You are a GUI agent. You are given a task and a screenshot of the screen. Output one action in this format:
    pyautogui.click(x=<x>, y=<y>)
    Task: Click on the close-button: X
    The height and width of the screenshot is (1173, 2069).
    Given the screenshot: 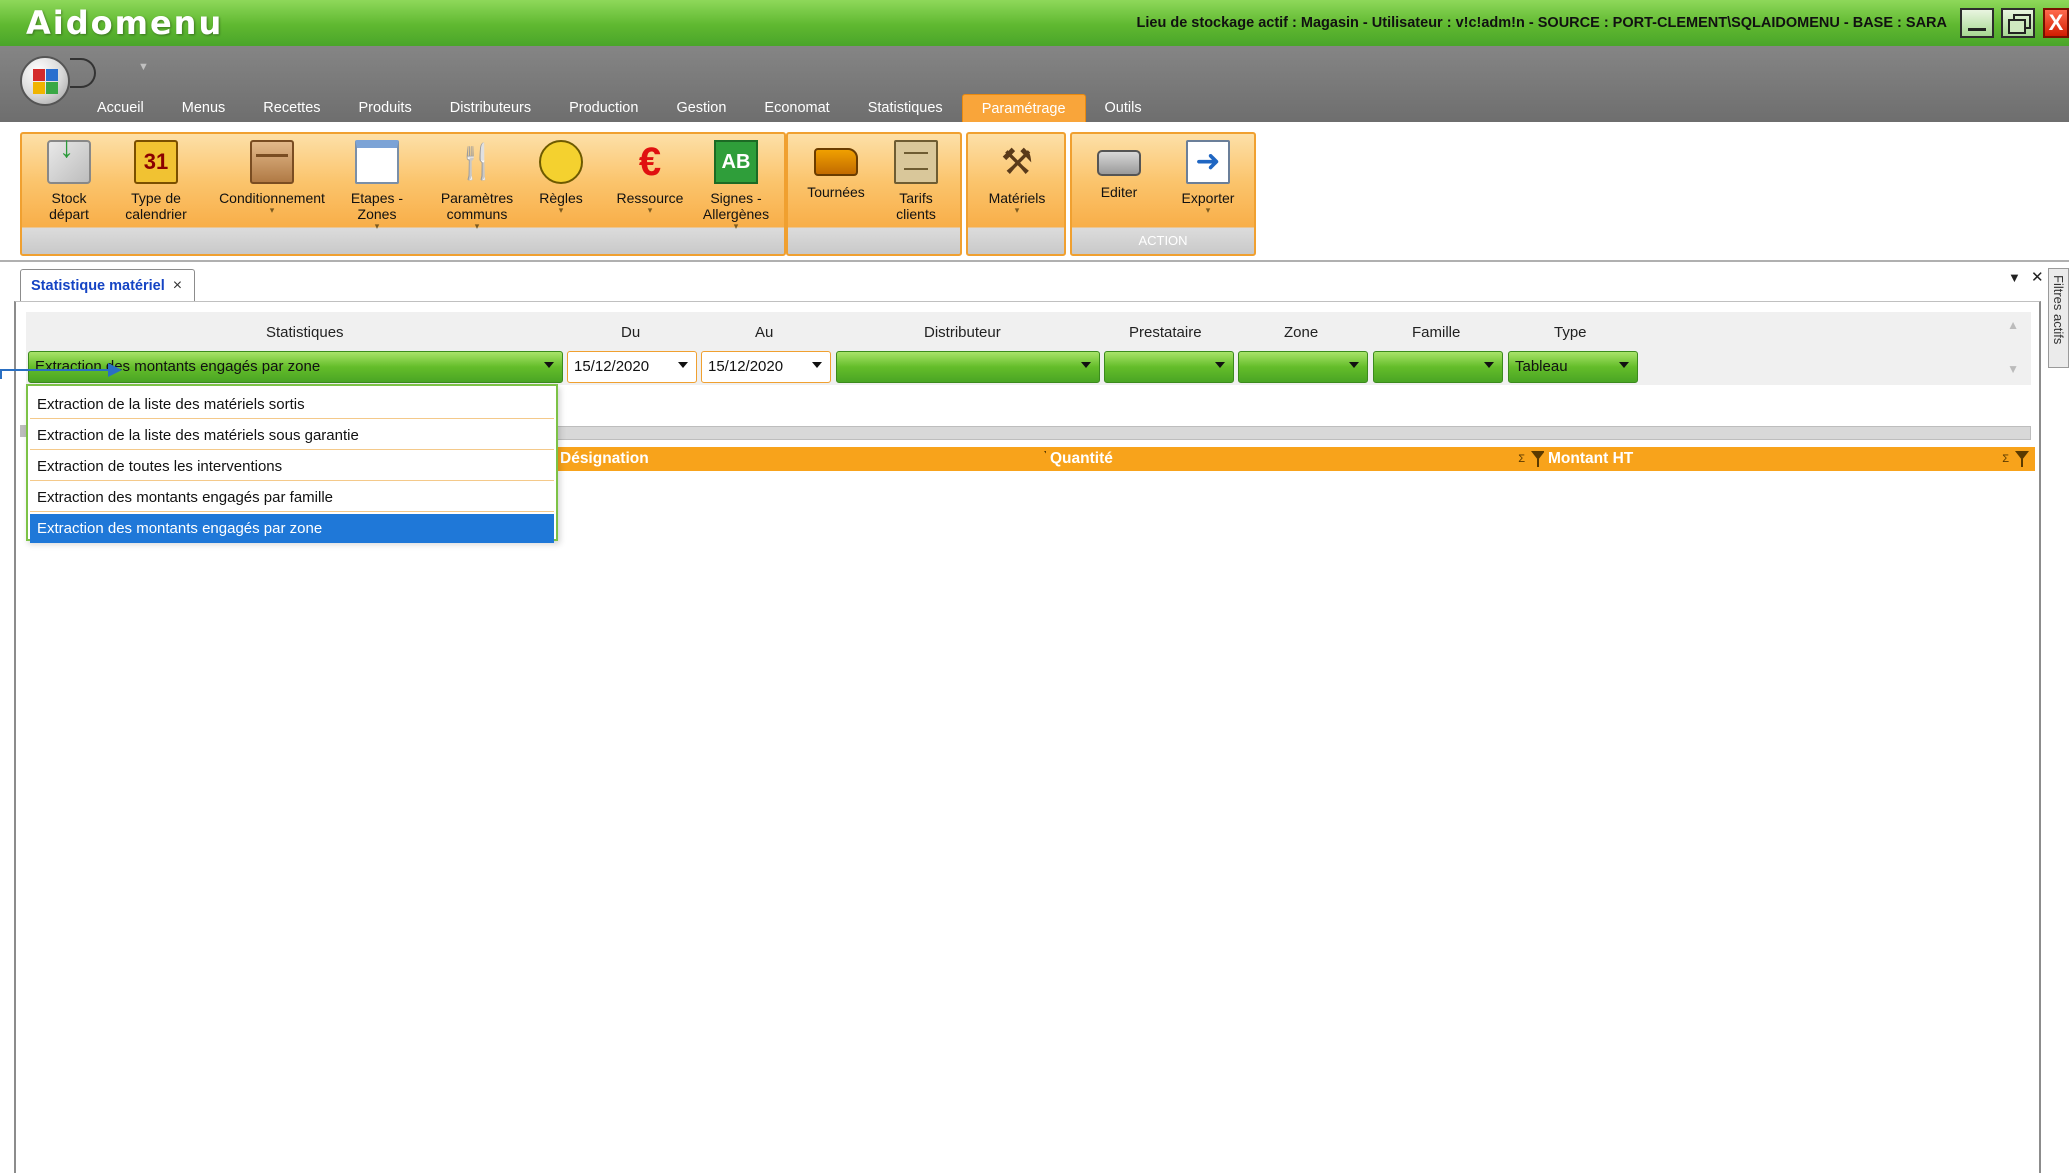 What is the action you would take?
    pyautogui.click(x=2056, y=23)
    